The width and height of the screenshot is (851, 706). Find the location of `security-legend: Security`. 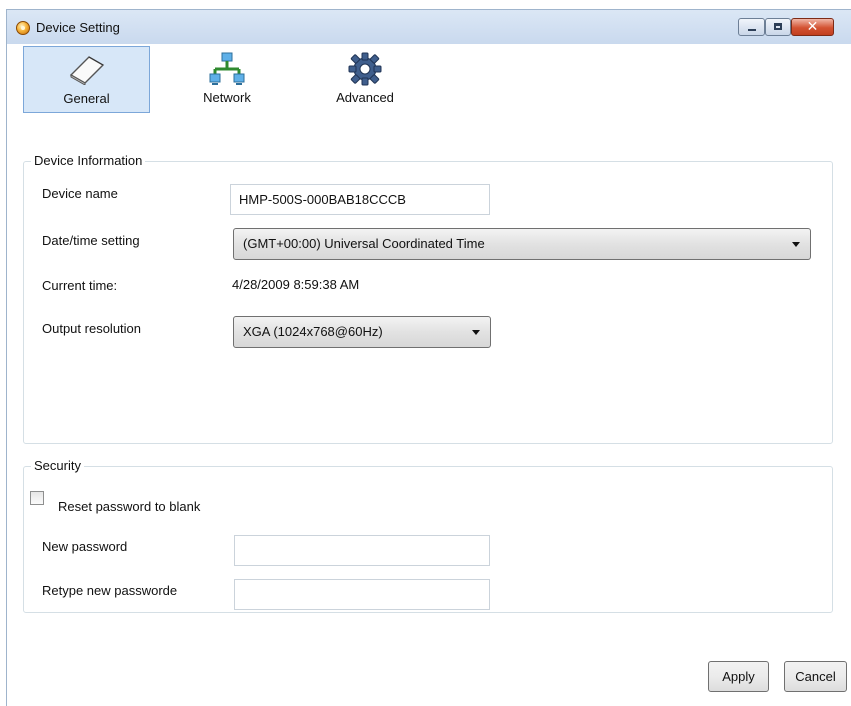

security-legend: Security is located at coordinates (57, 465).